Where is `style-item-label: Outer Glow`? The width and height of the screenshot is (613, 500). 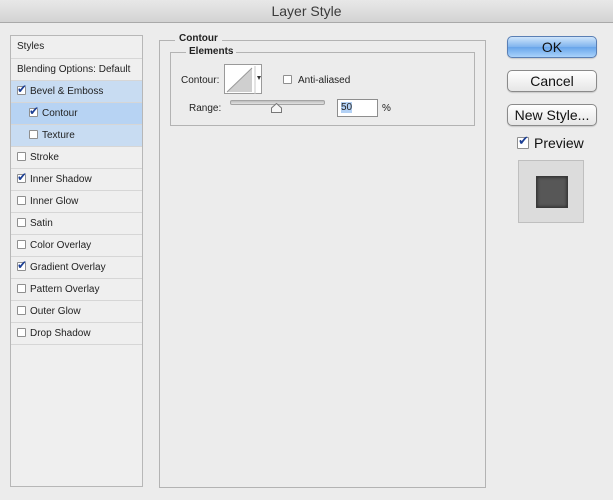
style-item-label: Outer Glow is located at coordinates (55, 311).